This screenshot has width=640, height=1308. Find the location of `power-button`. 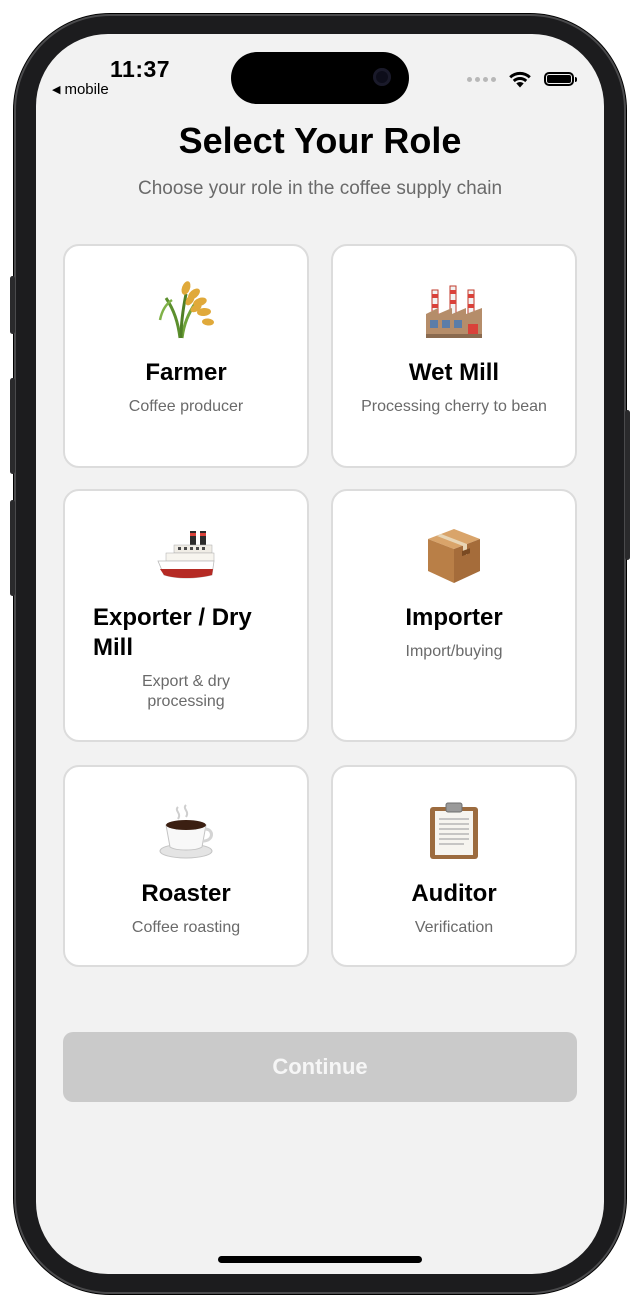

power-button is located at coordinates (627, 485).